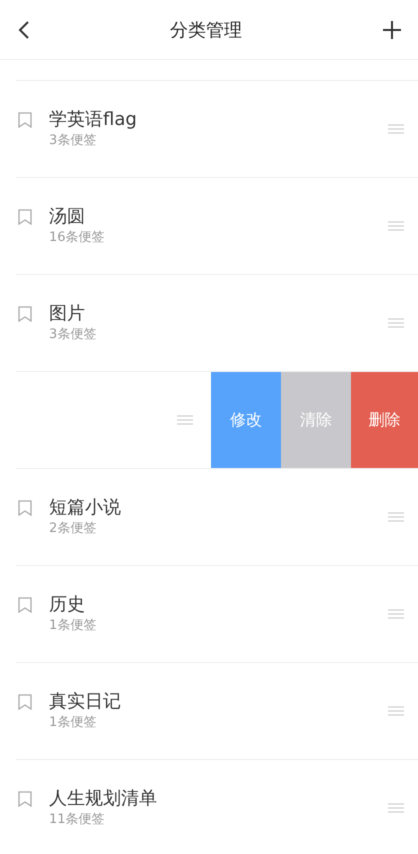 This screenshot has width=418, height=854. What do you see at coordinates (218, 605) in the screenshot?
I see `category-name: 历史` at bounding box center [218, 605].